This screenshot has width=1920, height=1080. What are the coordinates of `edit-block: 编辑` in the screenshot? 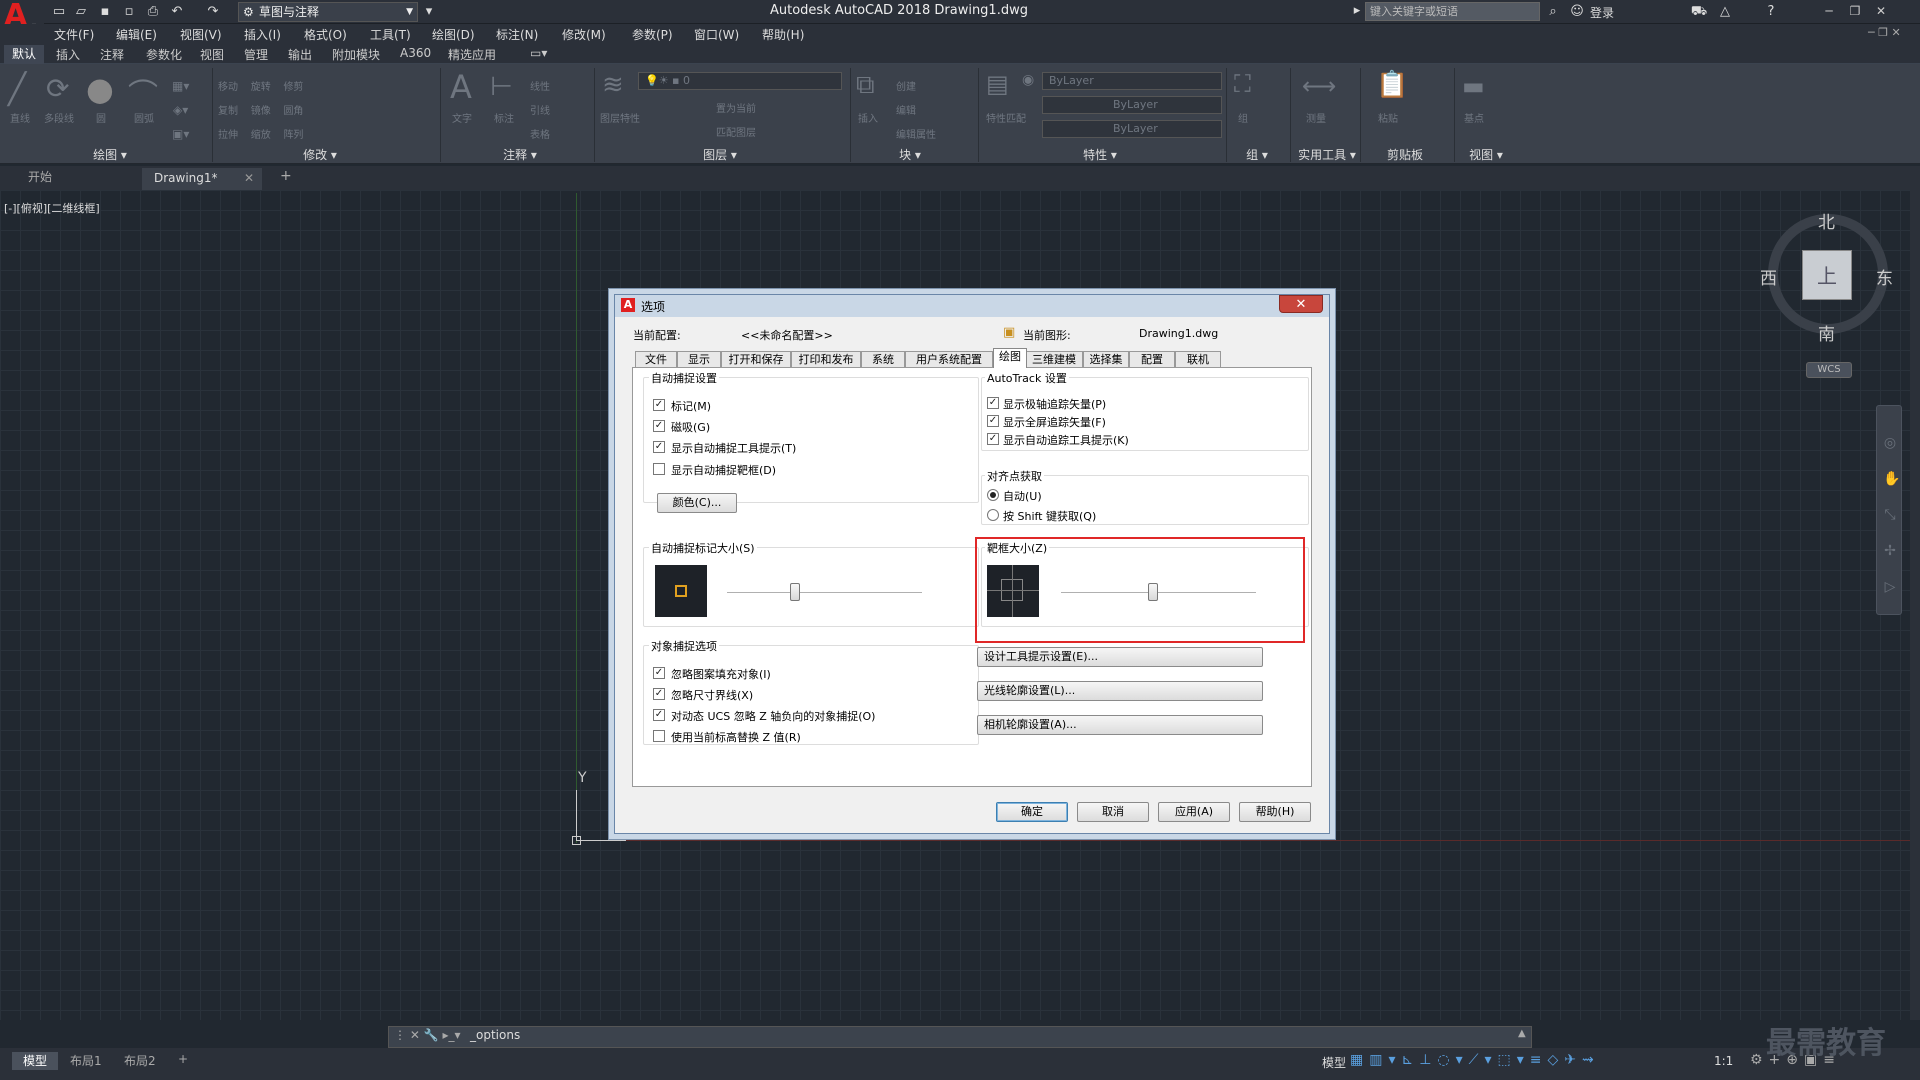 It's located at (906, 111).